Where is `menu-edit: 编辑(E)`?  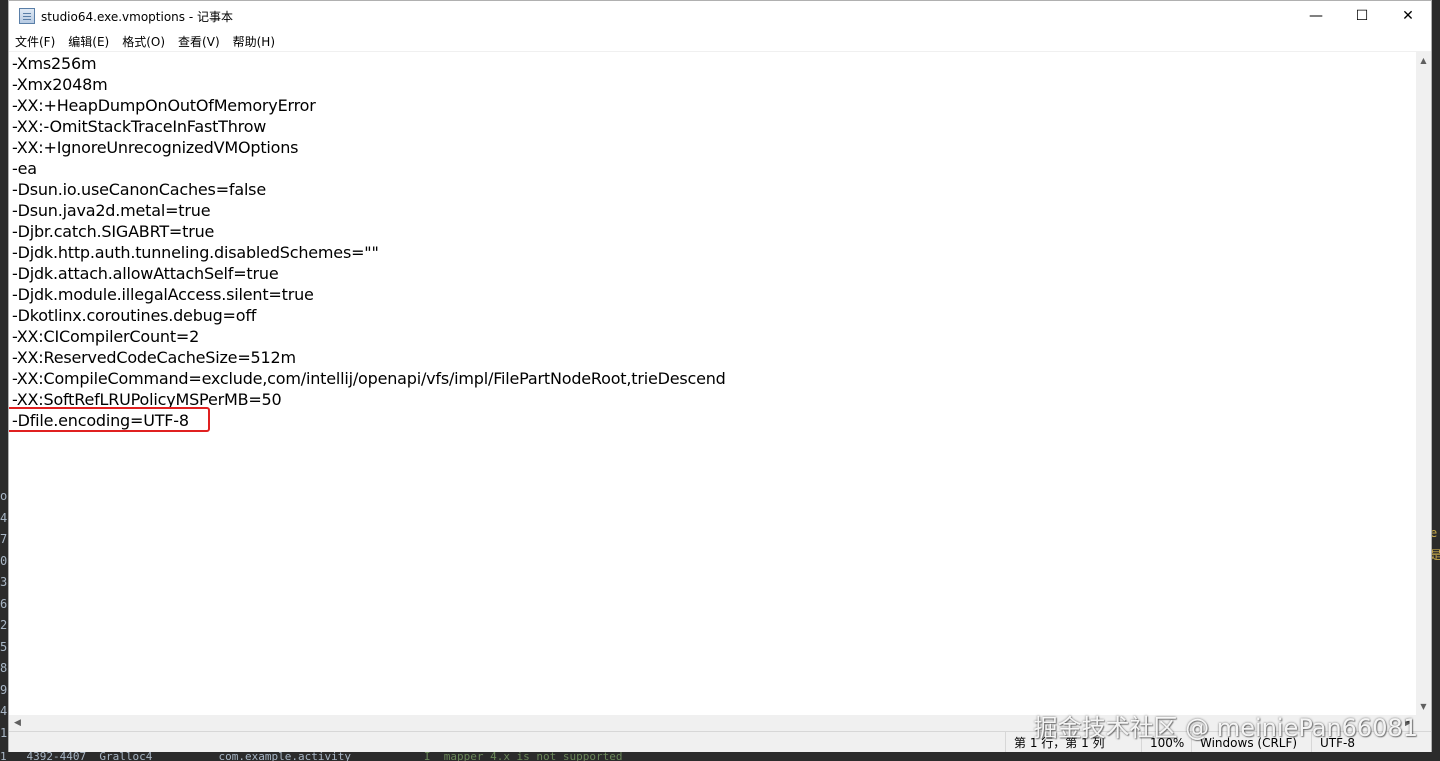 menu-edit: 编辑(E) is located at coordinates (89, 41).